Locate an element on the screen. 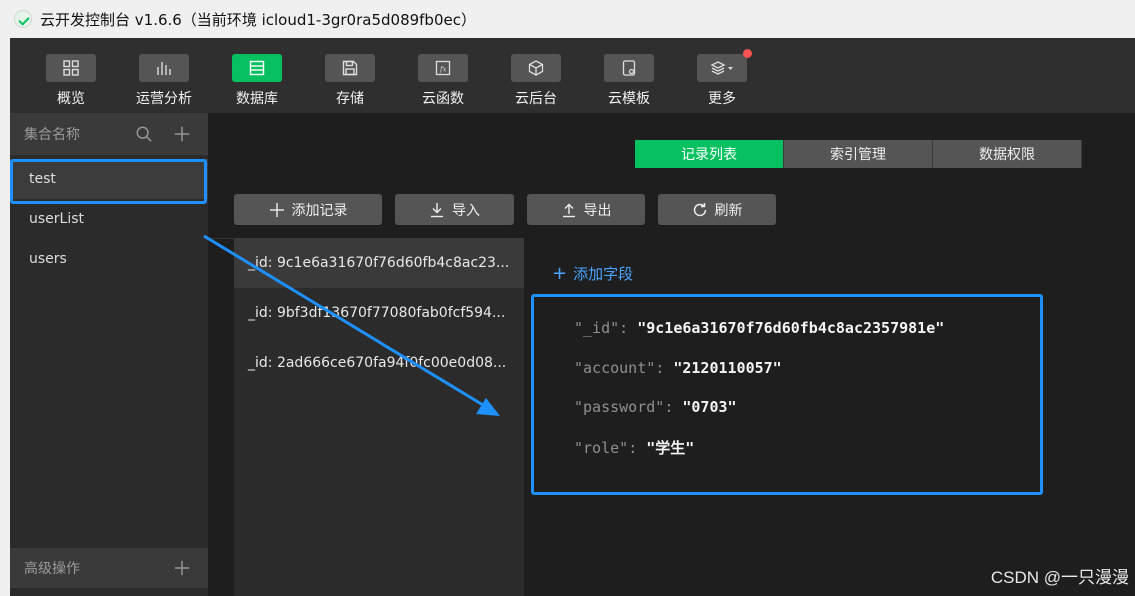 The width and height of the screenshot is (1135, 596). cube-icon is located at coordinates (536, 68).